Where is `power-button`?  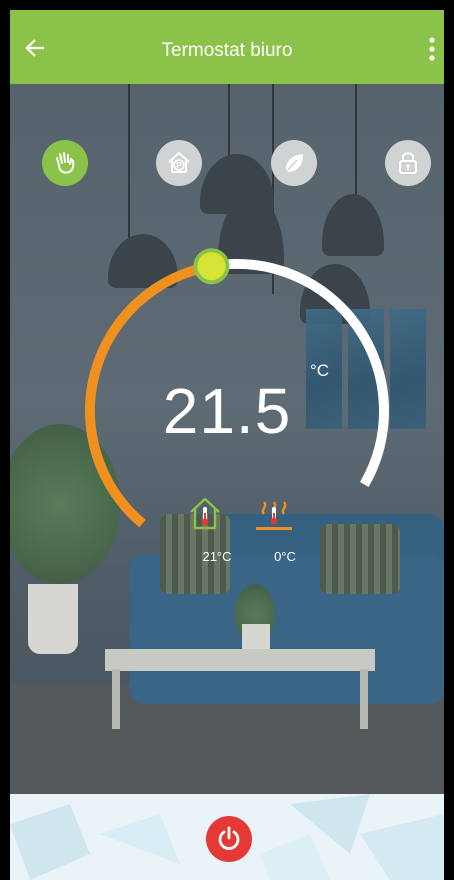 power-button is located at coordinates (229, 839).